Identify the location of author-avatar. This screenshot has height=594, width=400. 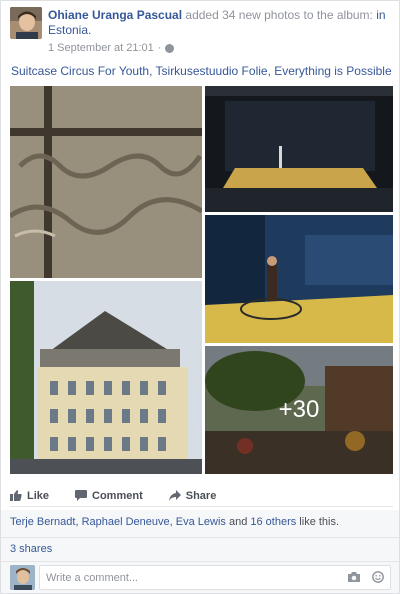
(26, 23).